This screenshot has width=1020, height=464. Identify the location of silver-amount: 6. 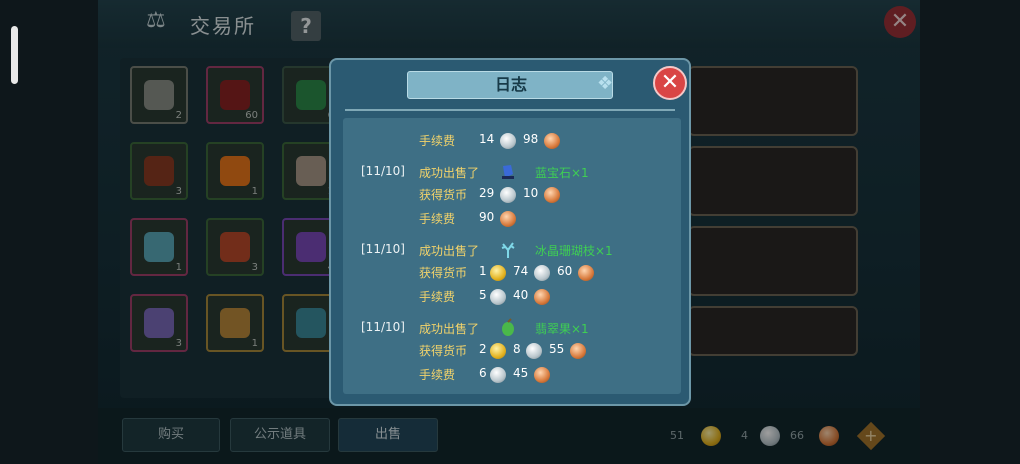
(483, 373).